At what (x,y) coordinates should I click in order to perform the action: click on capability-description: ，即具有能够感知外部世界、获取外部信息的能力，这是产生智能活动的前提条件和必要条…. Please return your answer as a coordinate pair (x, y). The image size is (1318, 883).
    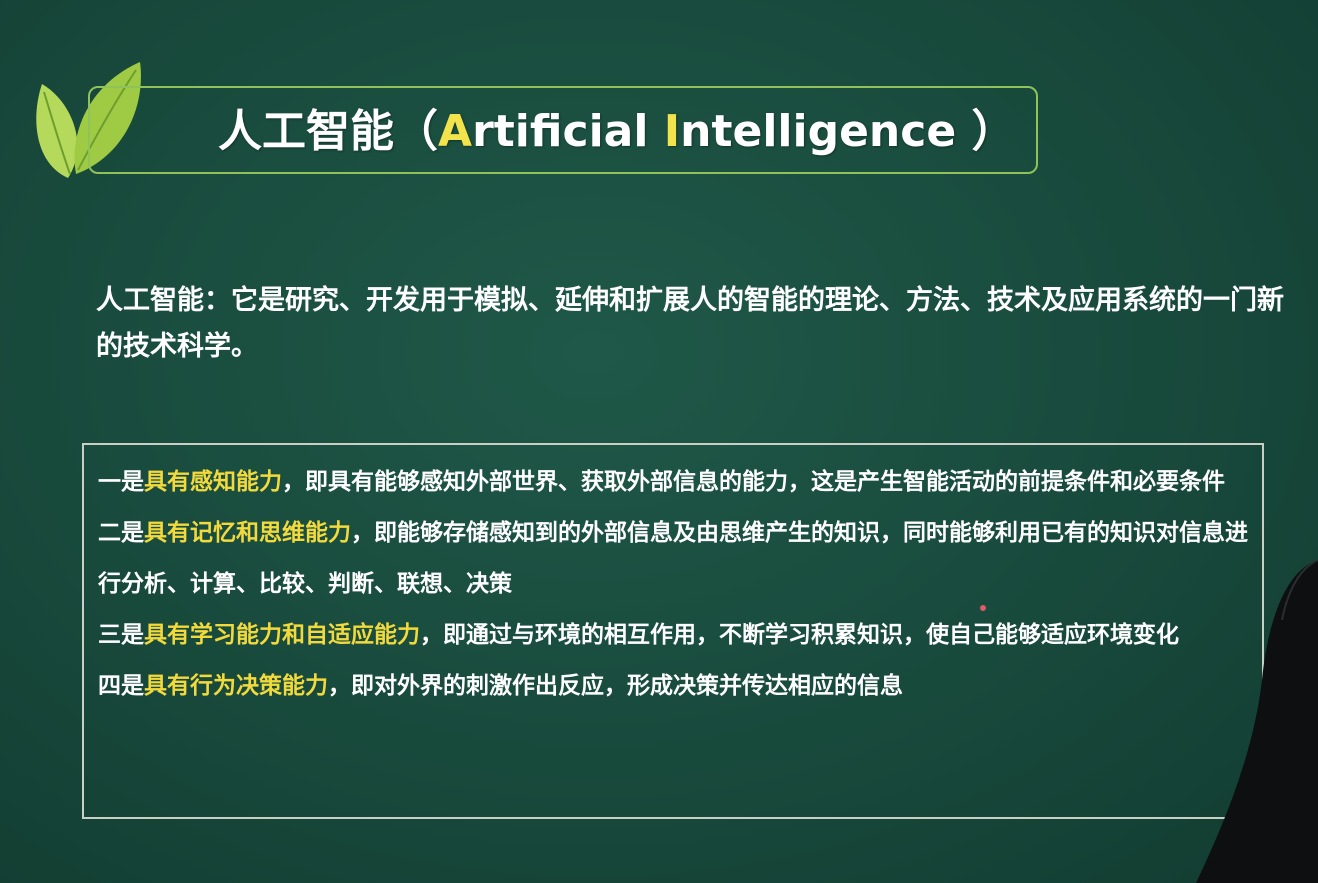
    Looking at the image, I should click on (753, 482).